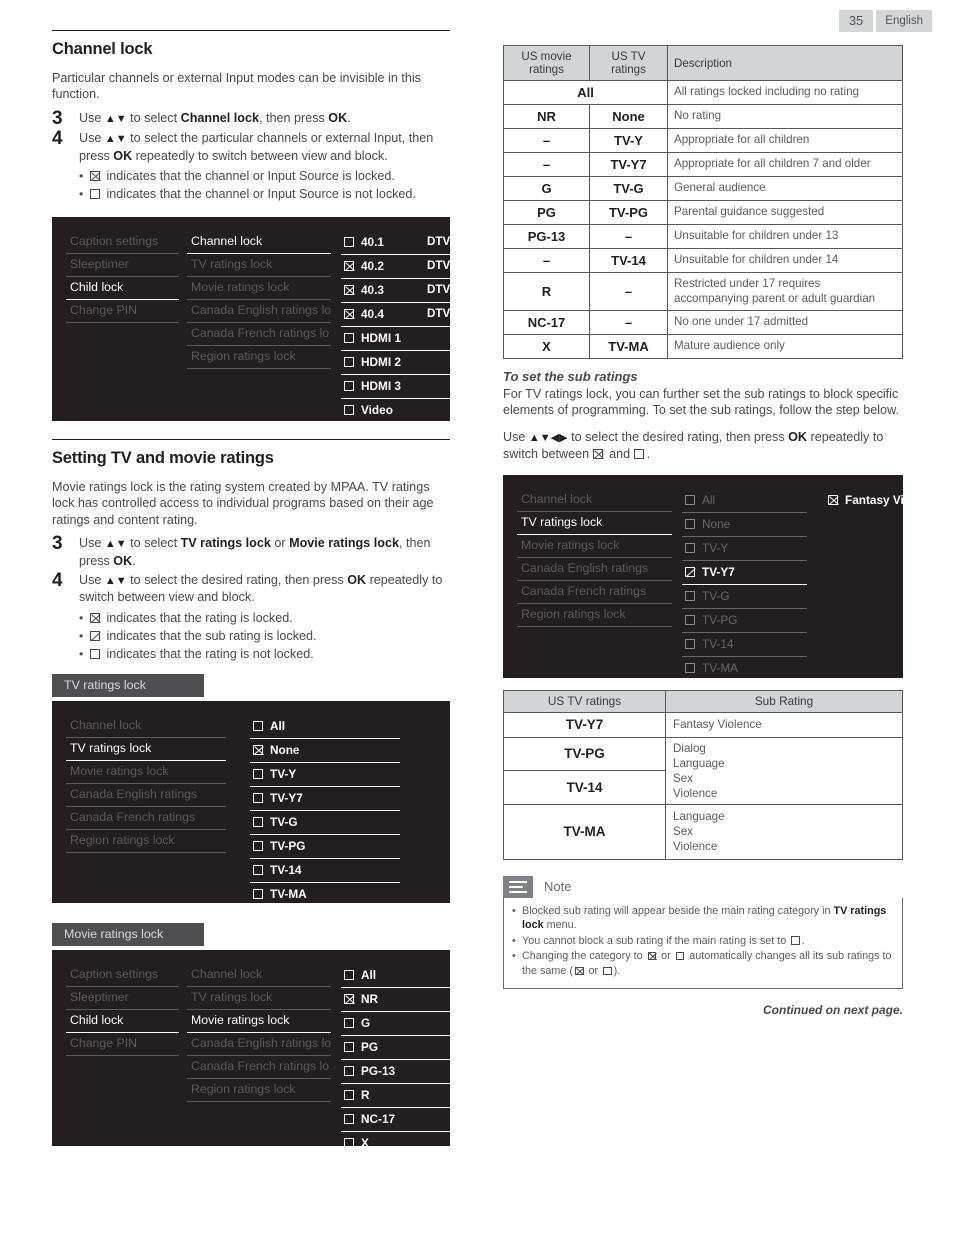 The width and height of the screenshot is (954, 1235). I want to click on osd-checkbox-label: TV-Y, so click(715, 547).